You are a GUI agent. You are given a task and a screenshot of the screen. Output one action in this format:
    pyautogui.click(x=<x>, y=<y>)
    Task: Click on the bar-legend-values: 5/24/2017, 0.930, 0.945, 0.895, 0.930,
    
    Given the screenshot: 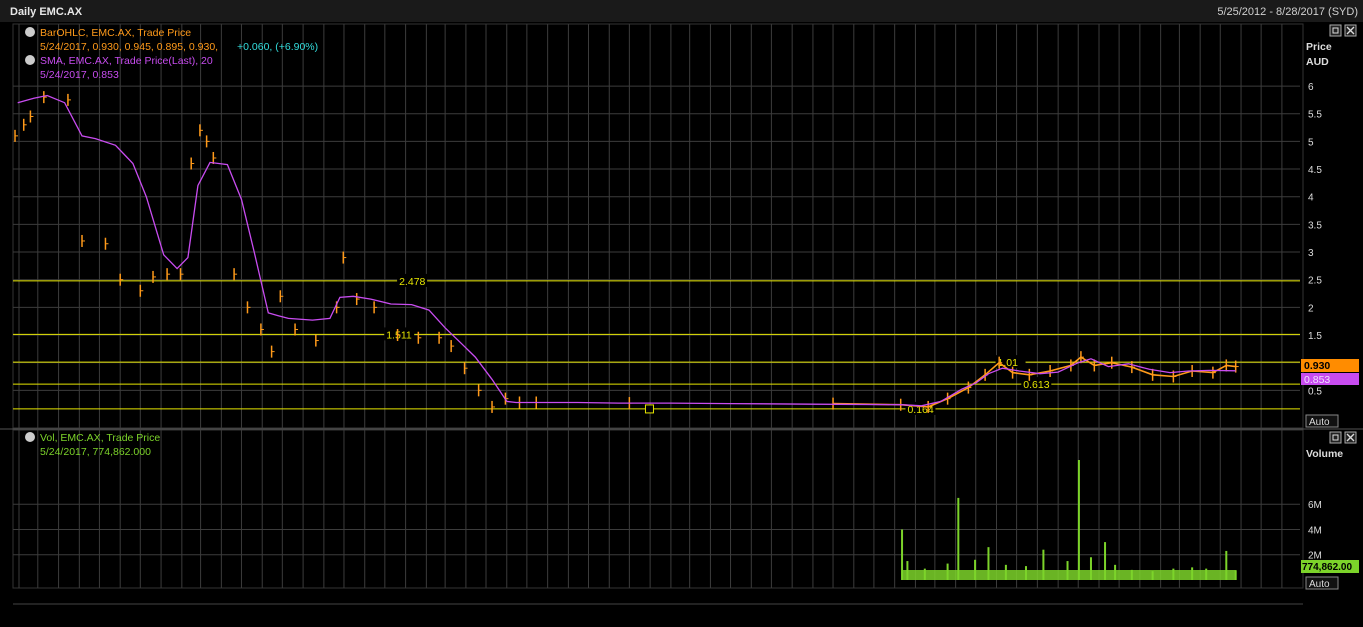 What is the action you would take?
    pyautogui.click(x=129, y=47)
    